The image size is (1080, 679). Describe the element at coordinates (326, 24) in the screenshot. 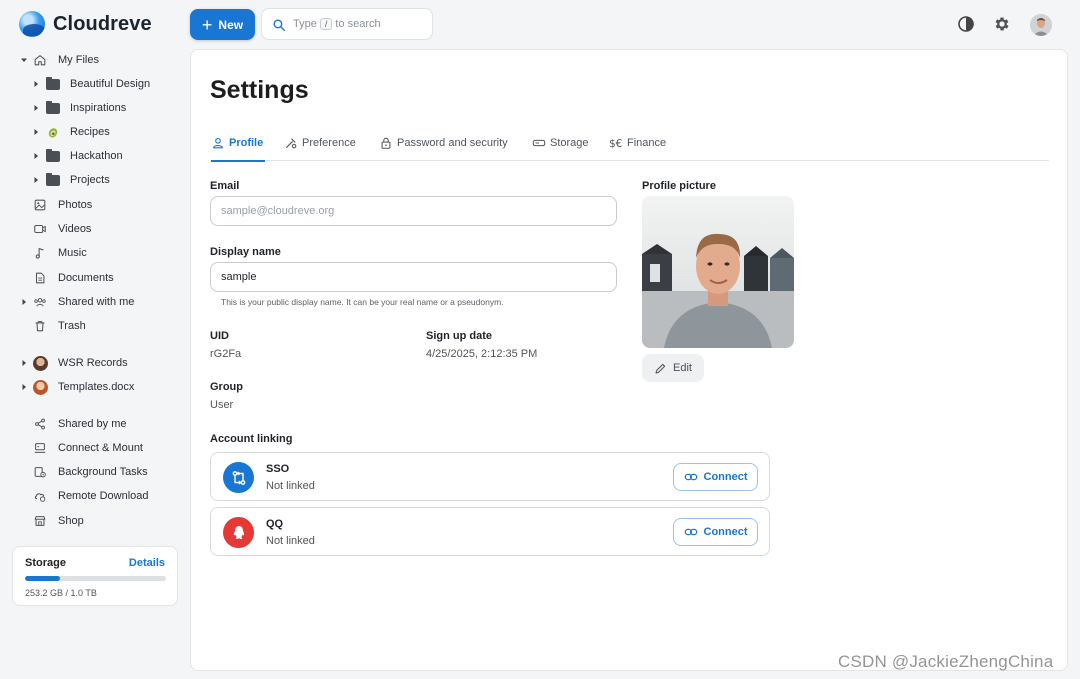

I see `search-shortcut-key: /` at that location.